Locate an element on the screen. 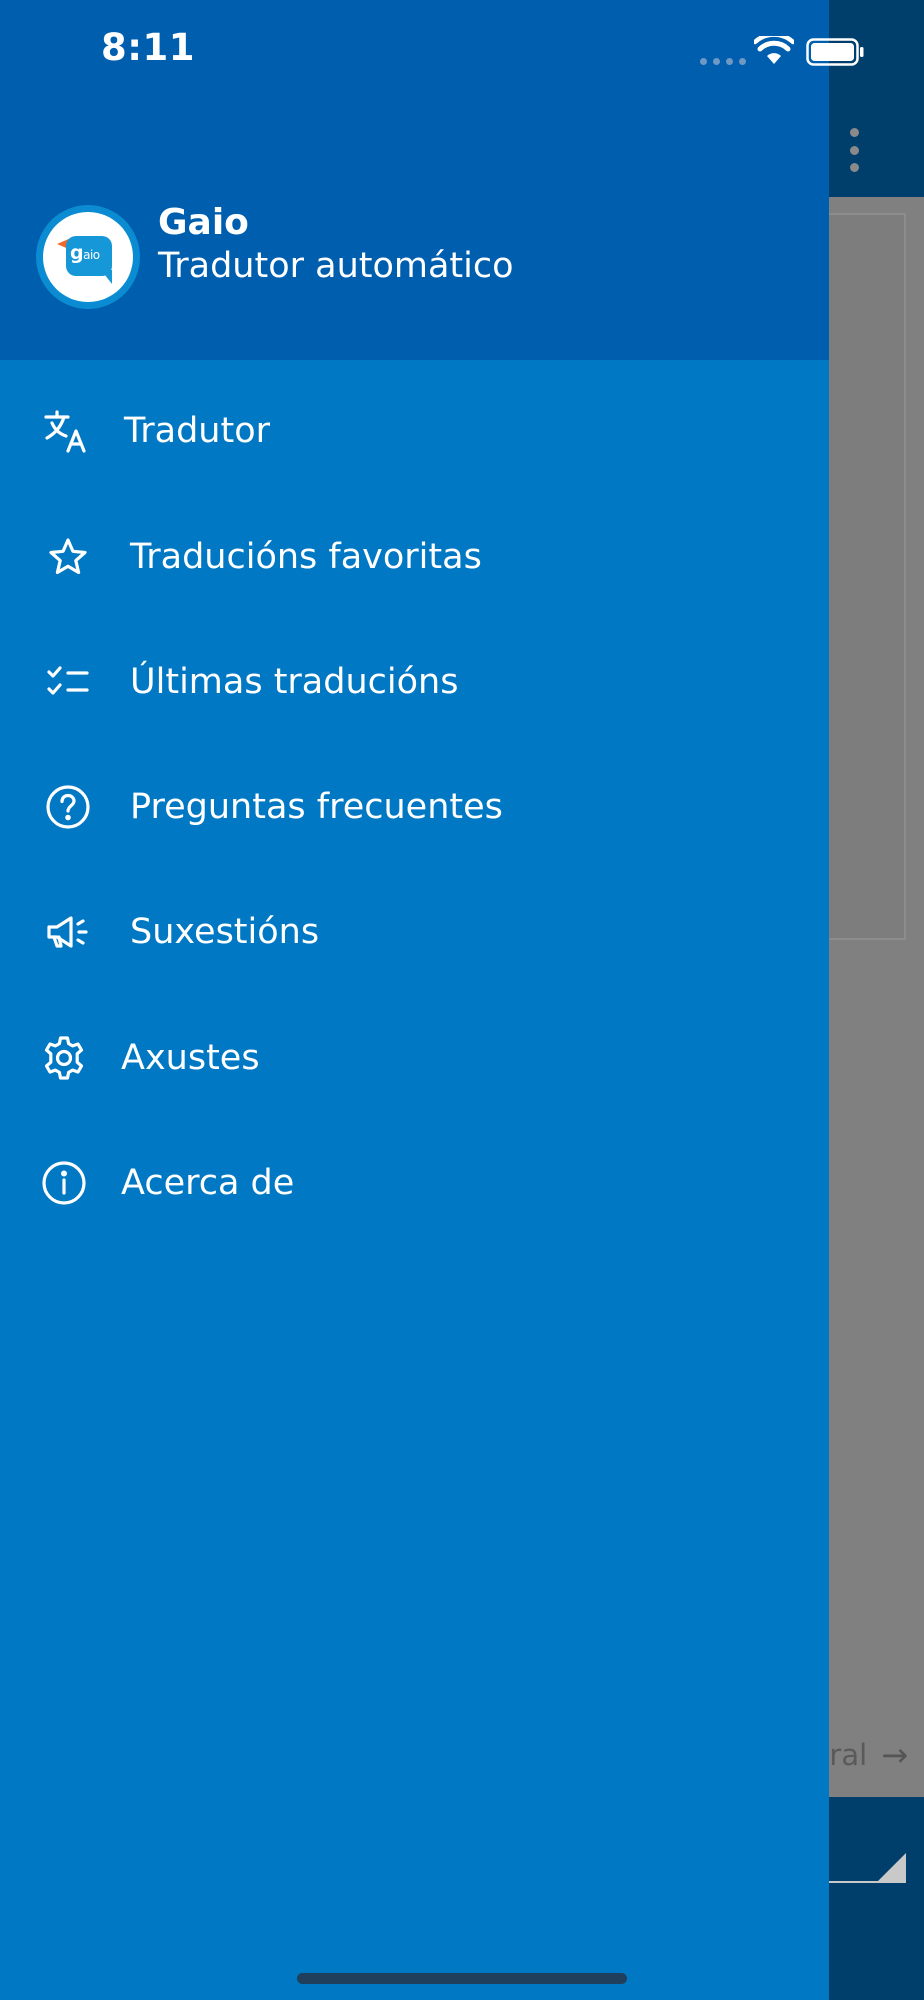 This screenshot has height=2000, width=924. menu-item-settings: Axustes is located at coordinates (414, 1058).